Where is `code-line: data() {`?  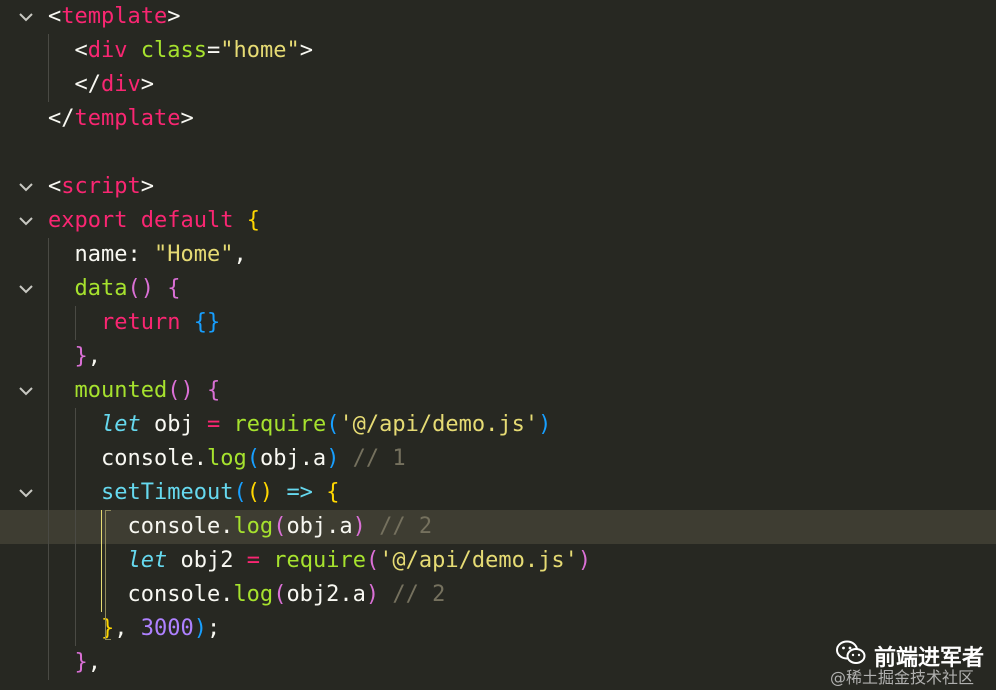 code-line: data() { is located at coordinates (498, 289).